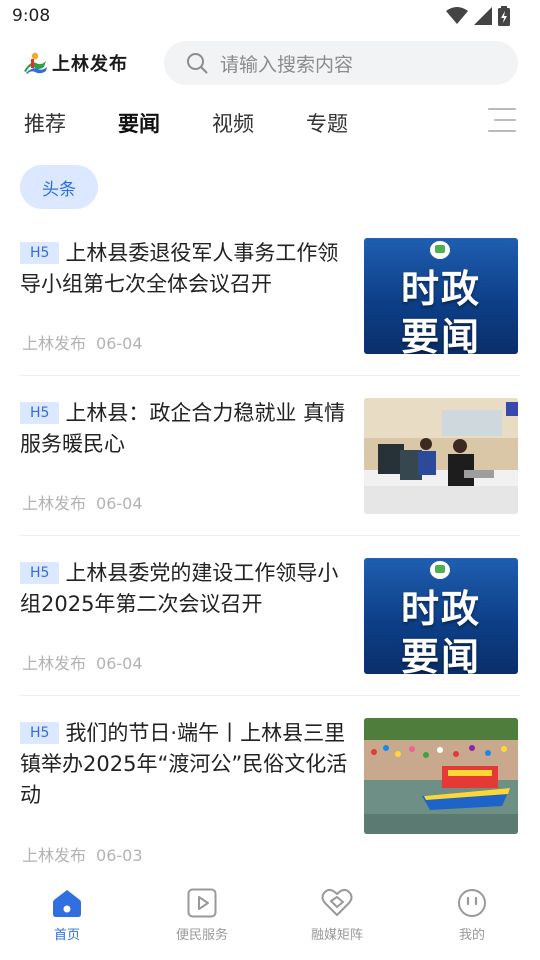  Describe the element at coordinates (201, 935) in the screenshot. I see `nav-services-label: 便民服务` at that location.